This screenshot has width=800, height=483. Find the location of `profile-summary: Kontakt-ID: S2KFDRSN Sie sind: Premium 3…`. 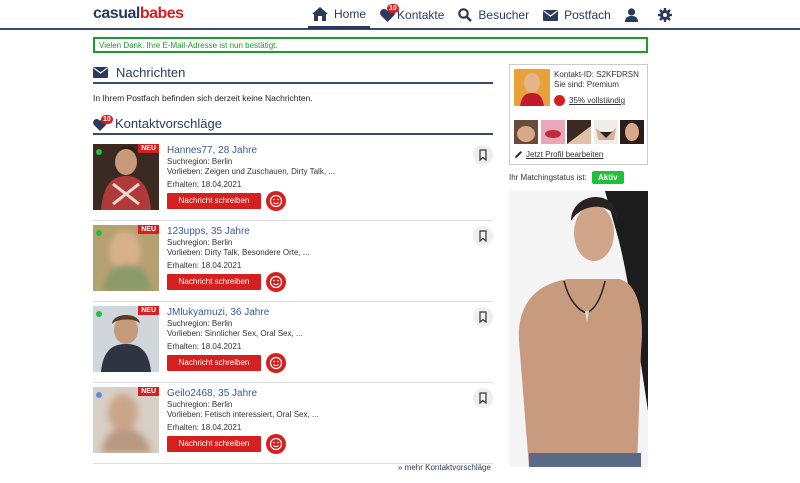

profile-summary: Kontakt-ID: S2KFDRSN Sie sind: Premium 3… is located at coordinates (578, 114).